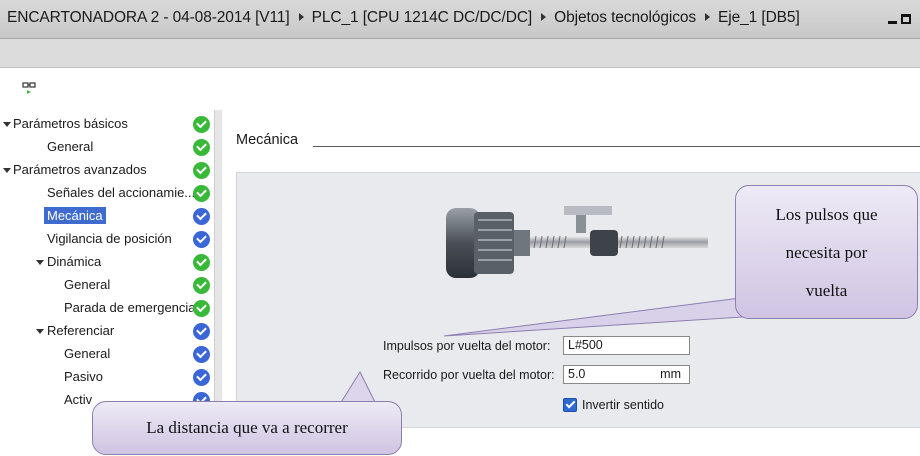  What do you see at coordinates (892, 22) in the screenshot?
I see `minimize-icon` at bounding box center [892, 22].